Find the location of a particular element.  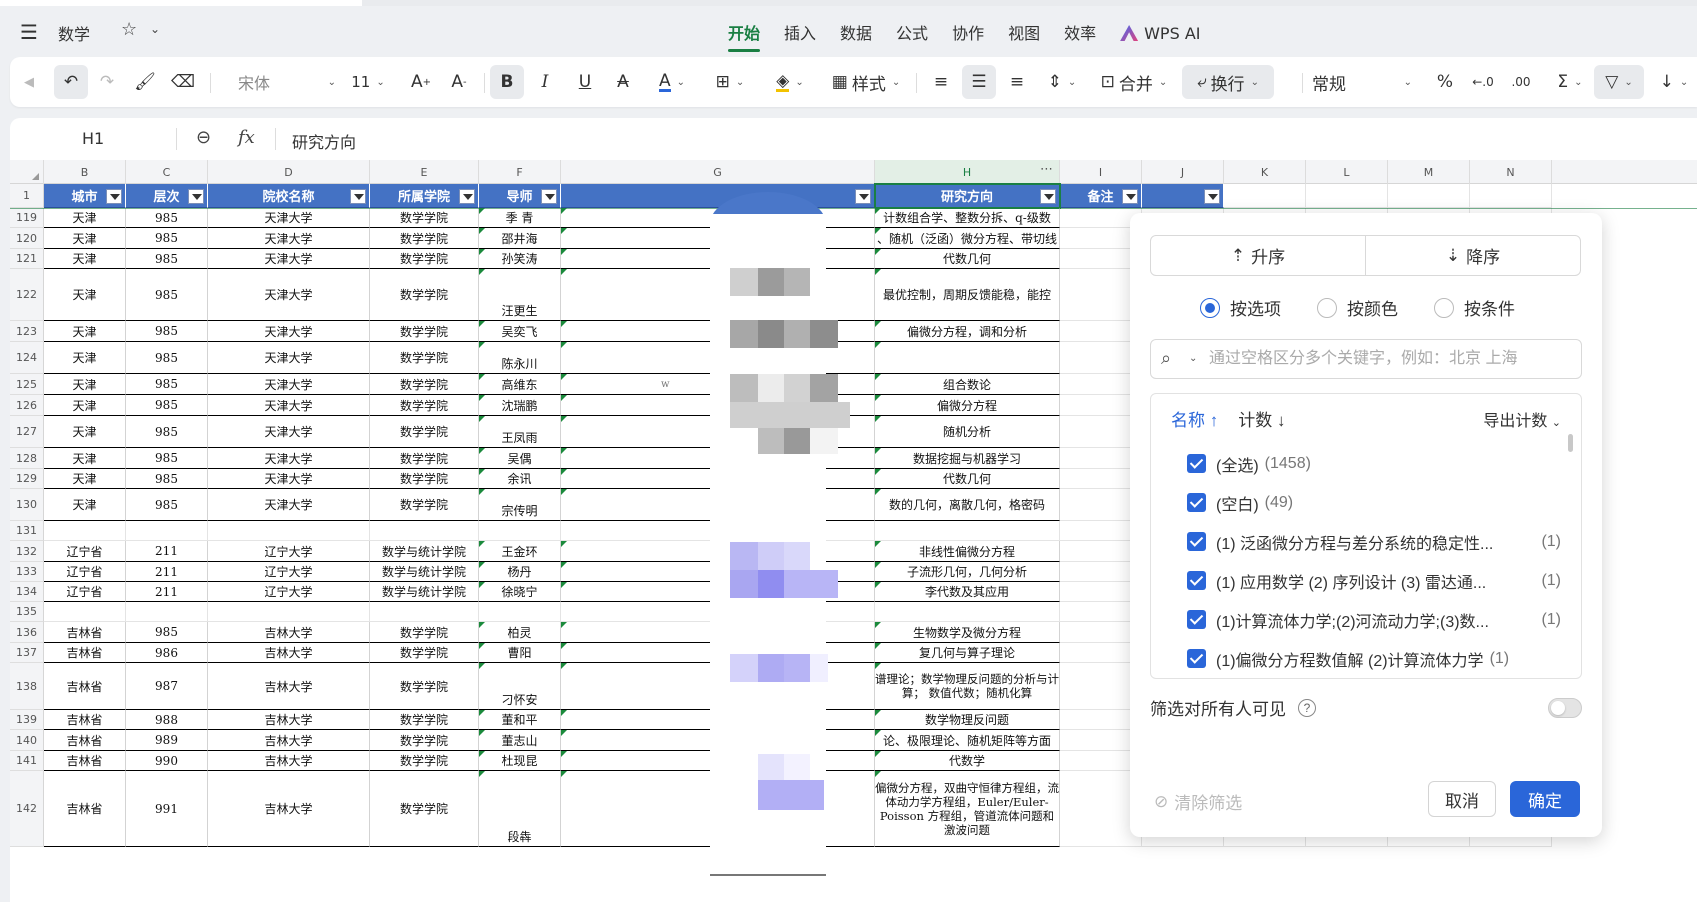

grid-cell: 曹阳 is located at coordinates (520, 653).